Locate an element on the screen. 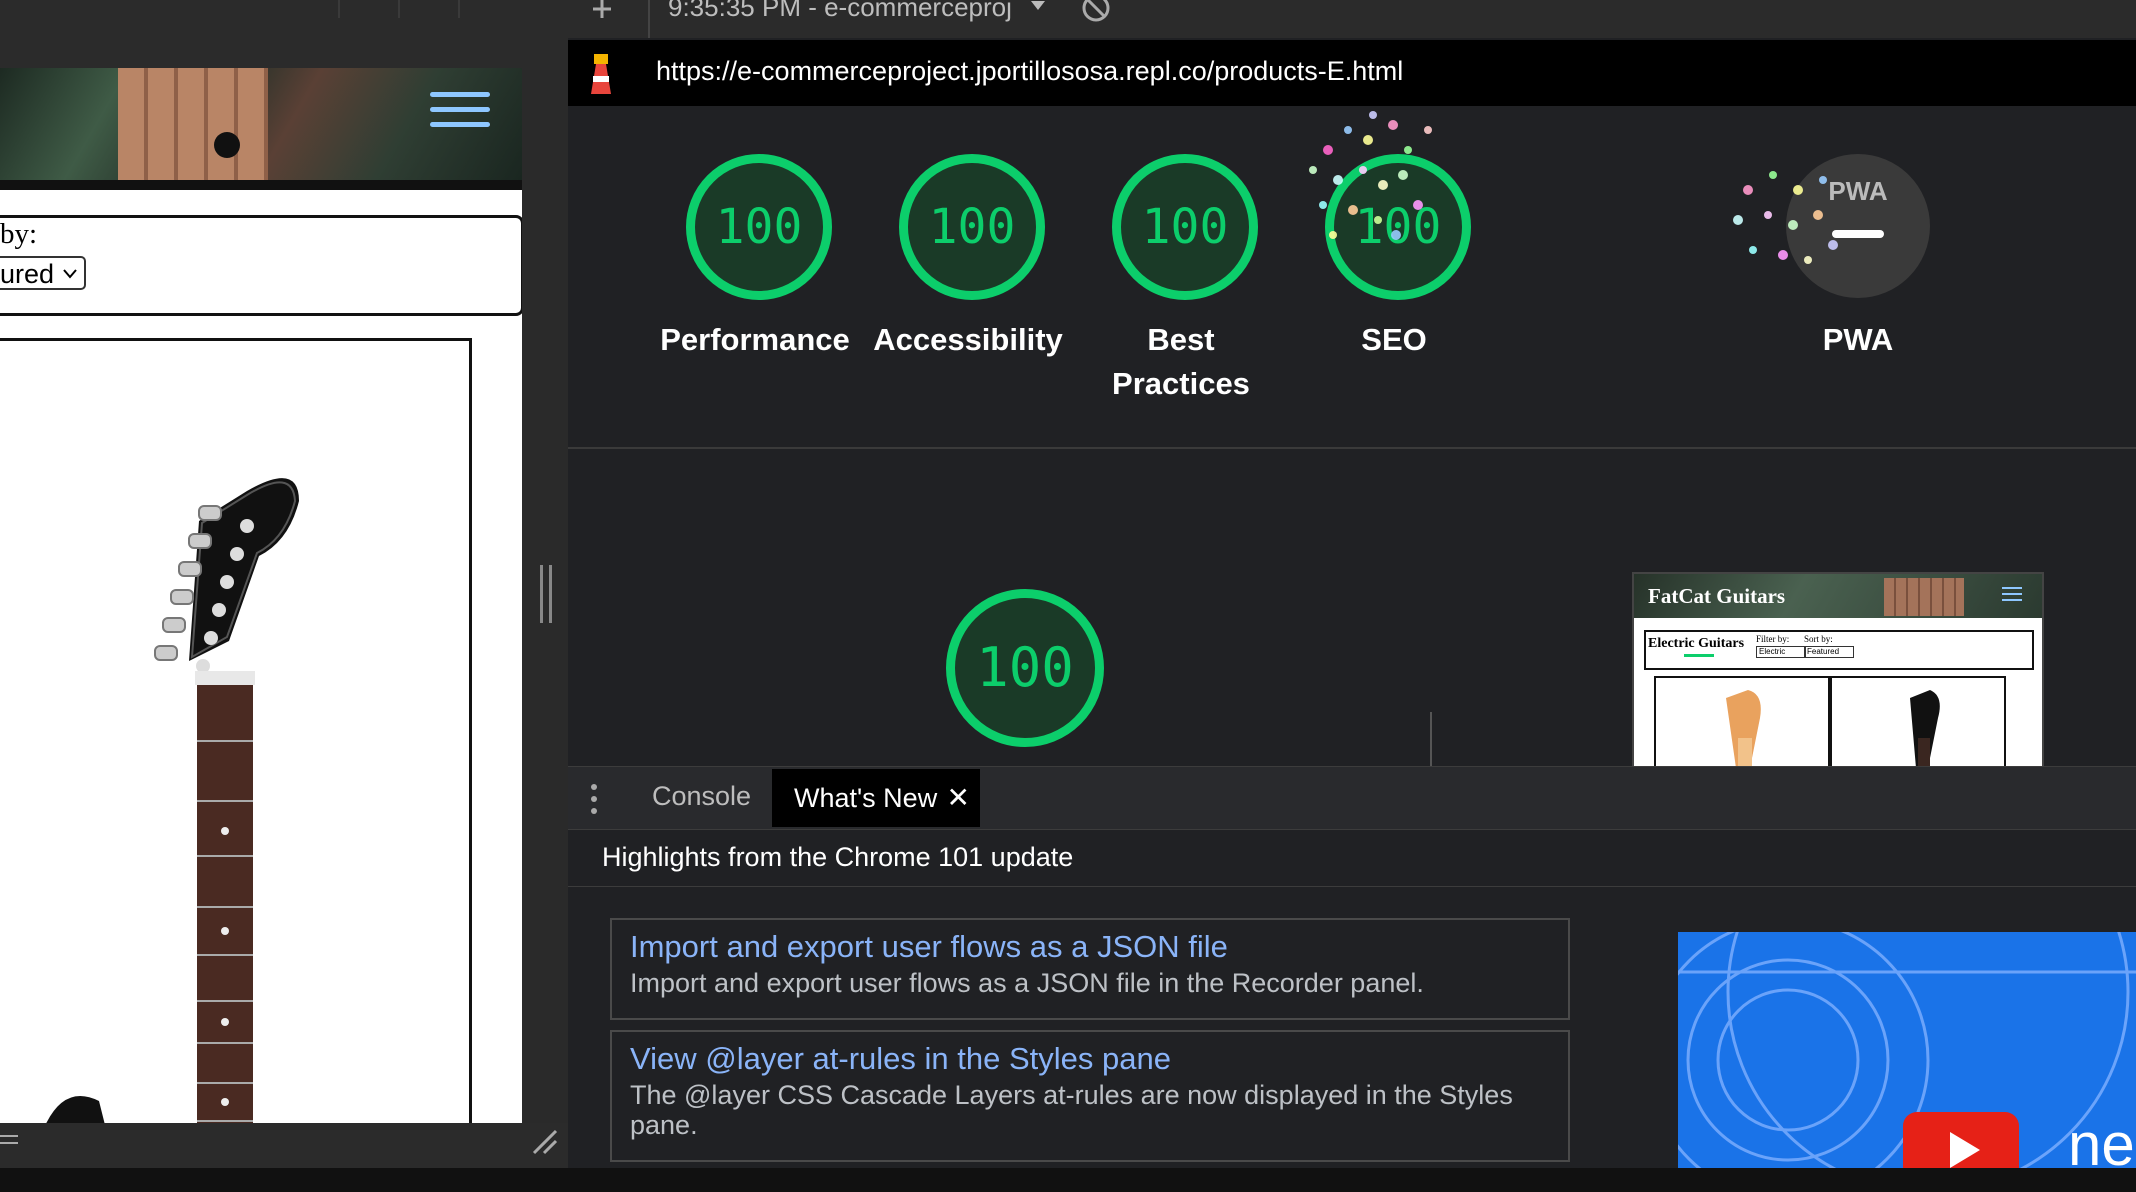  thumb-filter-label: Filter by: is located at coordinates (1773, 639).